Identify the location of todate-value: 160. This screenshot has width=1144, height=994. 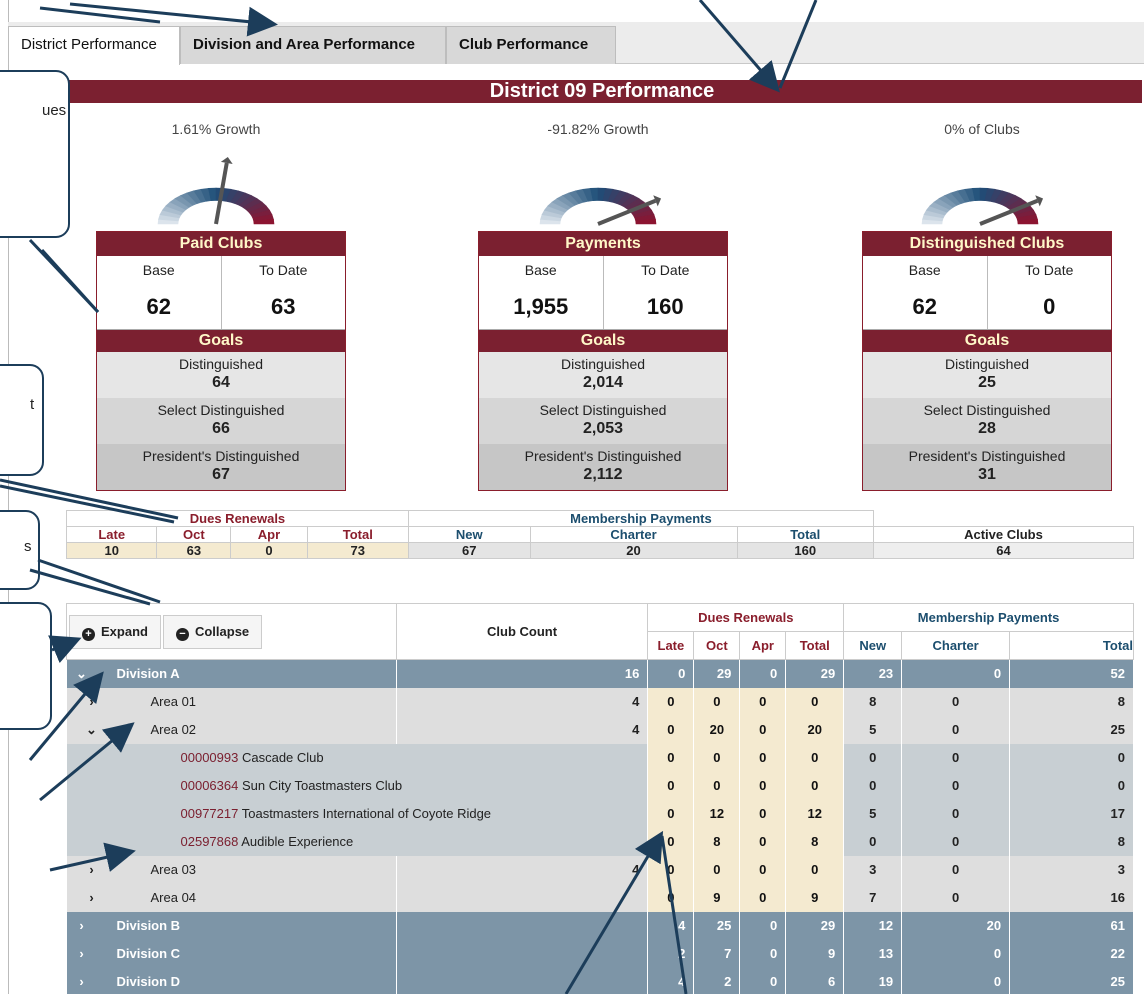
(665, 306).